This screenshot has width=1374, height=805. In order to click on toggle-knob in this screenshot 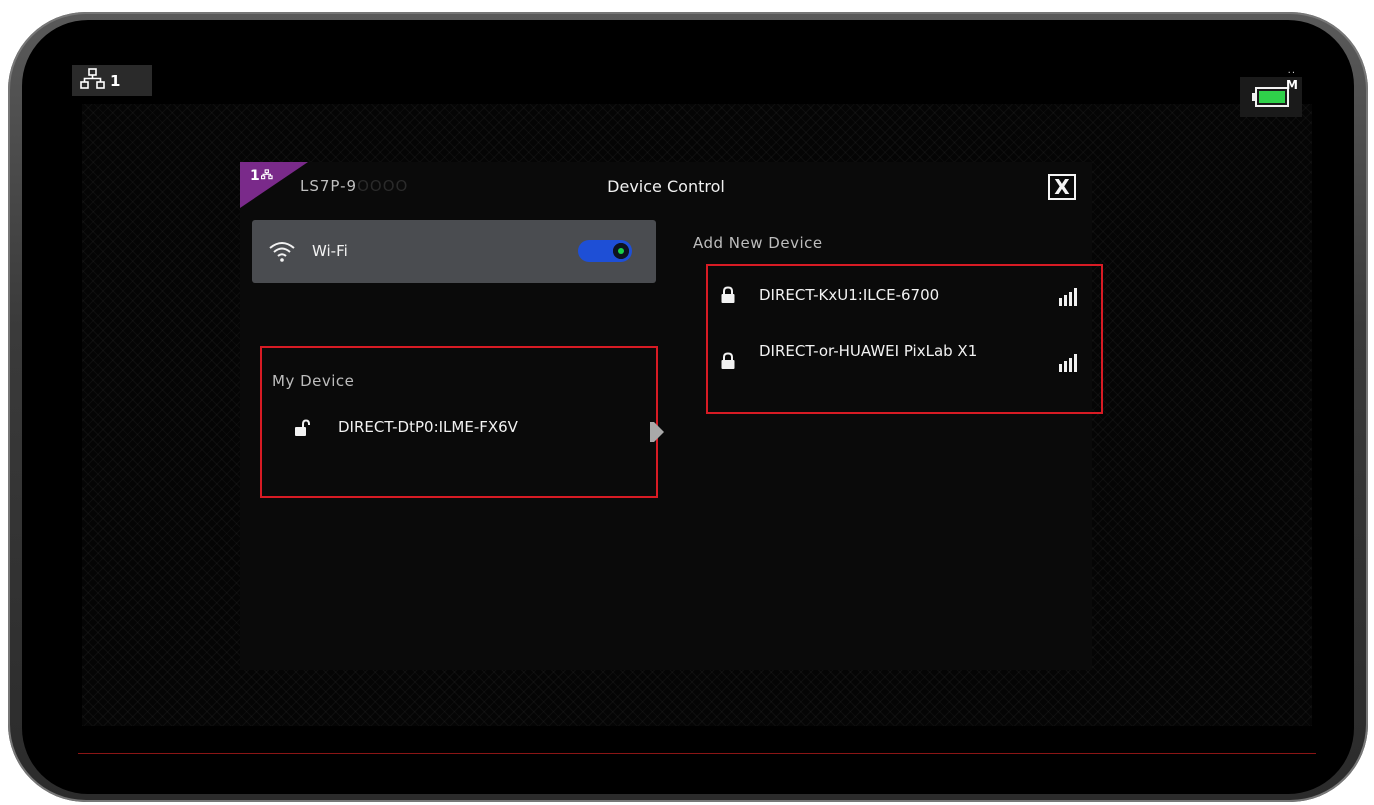, I will do `click(621, 251)`.